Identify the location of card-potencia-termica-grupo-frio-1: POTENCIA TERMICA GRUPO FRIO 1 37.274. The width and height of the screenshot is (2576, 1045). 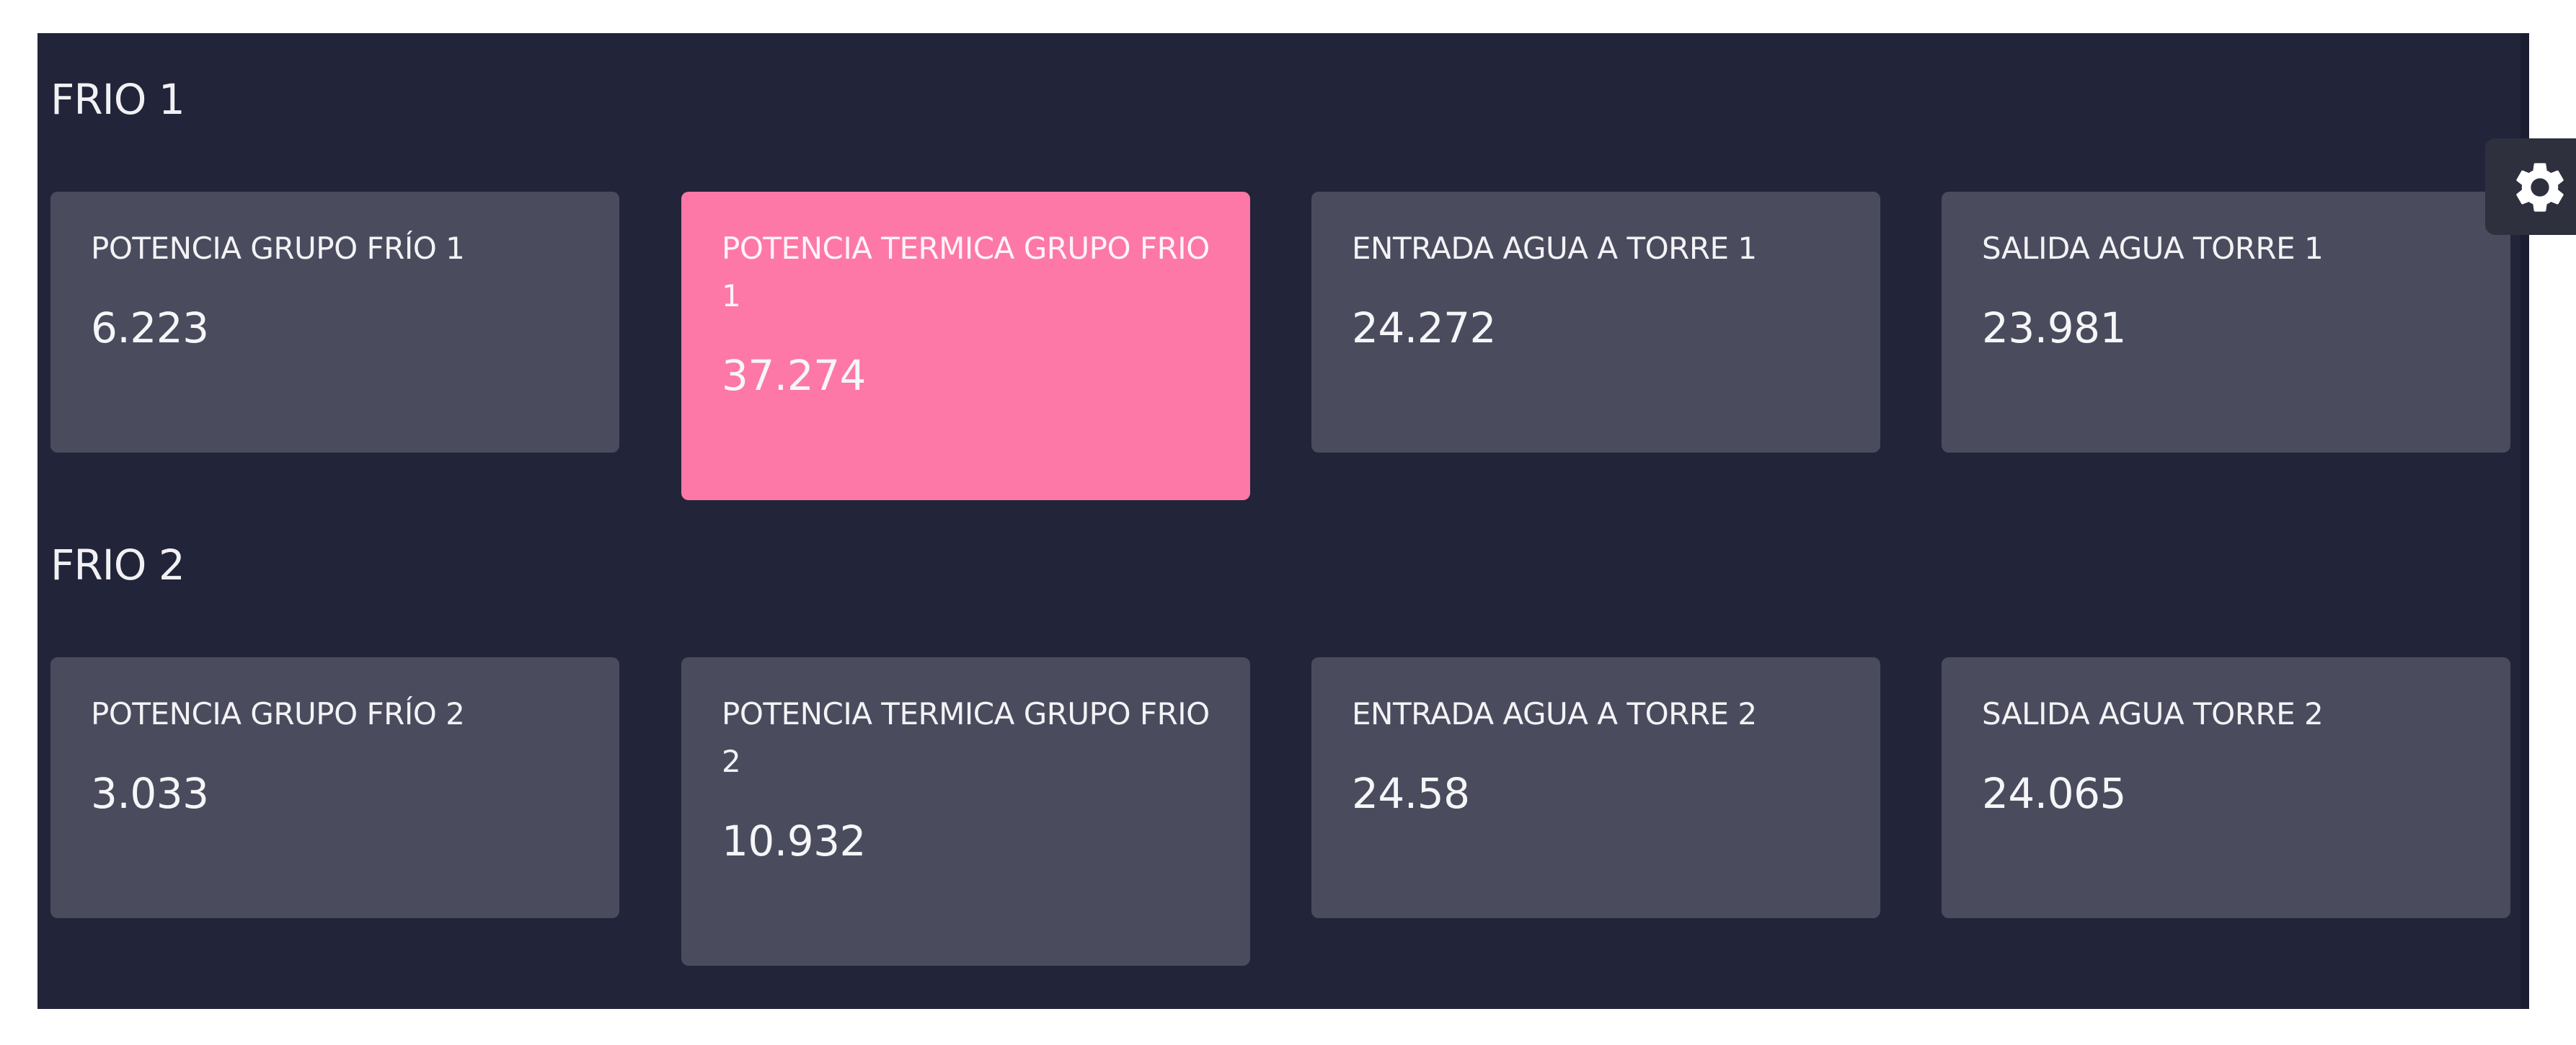
(965, 346).